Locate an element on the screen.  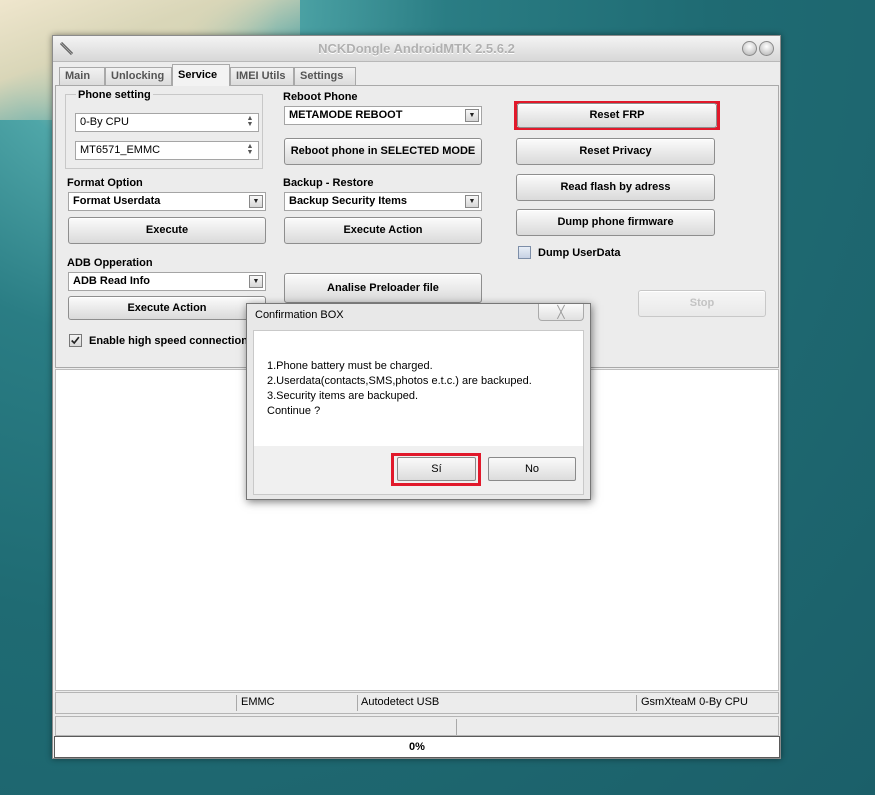
high-speed-label: Enable high speed connection is located at coordinates (168, 341).